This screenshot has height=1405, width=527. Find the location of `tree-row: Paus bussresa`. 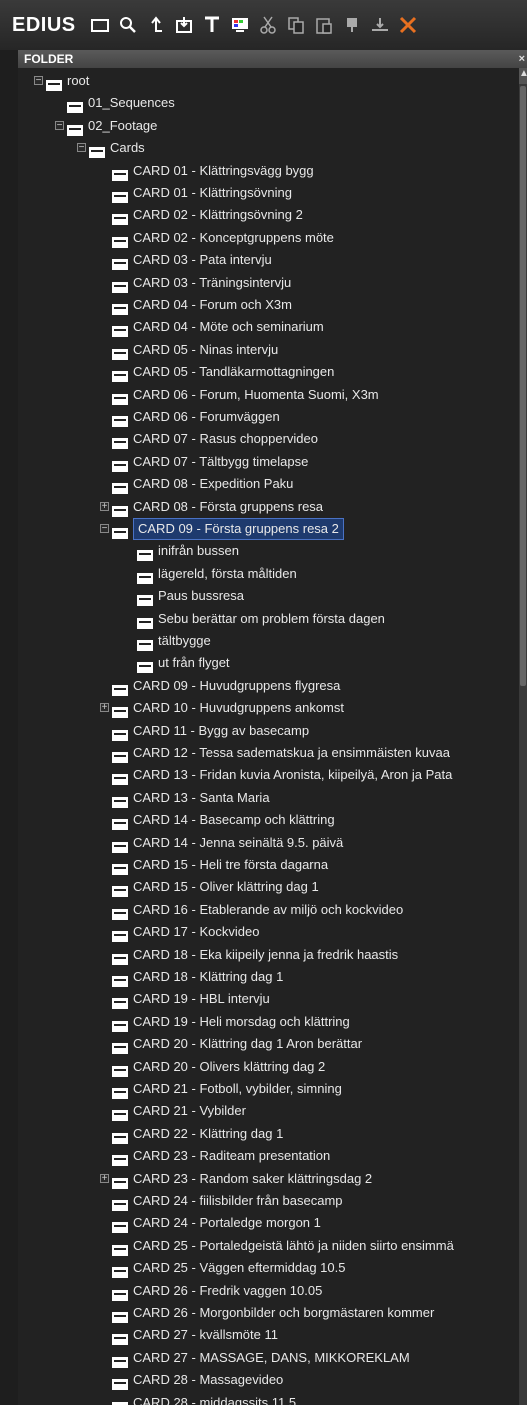

tree-row: Paus bussresa is located at coordinates (268, 596).